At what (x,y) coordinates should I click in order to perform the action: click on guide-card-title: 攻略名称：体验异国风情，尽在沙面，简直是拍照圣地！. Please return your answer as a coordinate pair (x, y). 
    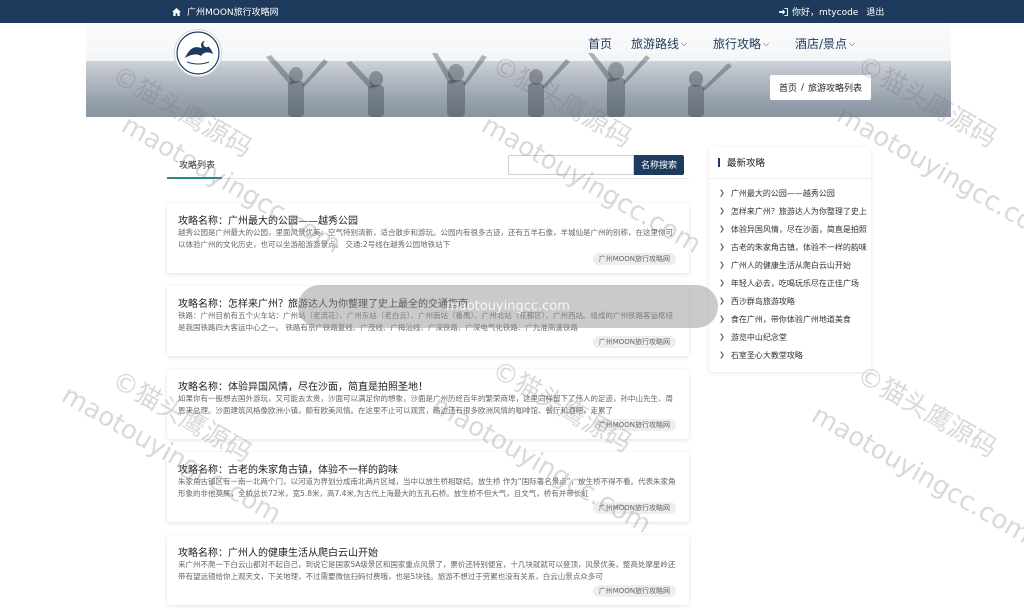
    Looking at the image, I should click on (303, 385).